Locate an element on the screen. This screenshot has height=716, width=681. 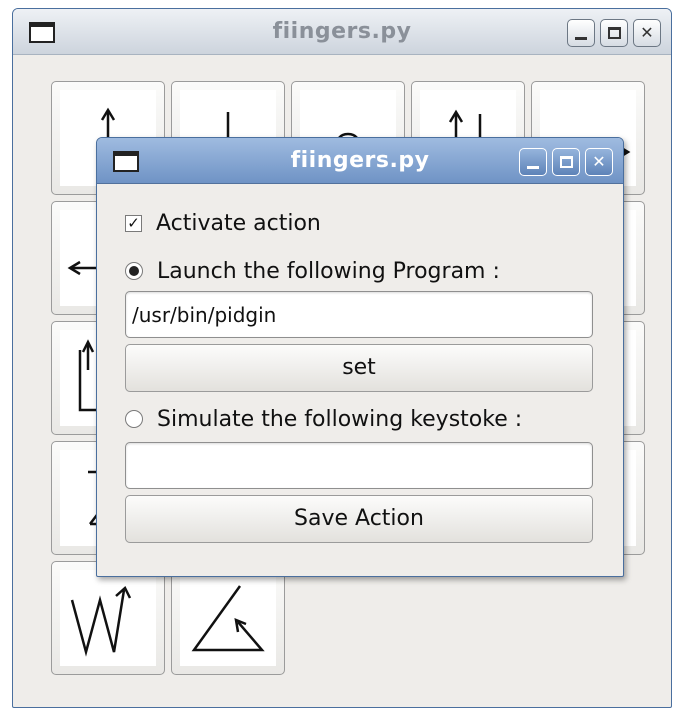
activate-action-row: ✓ Activate action is located at coordinates (223, 223).